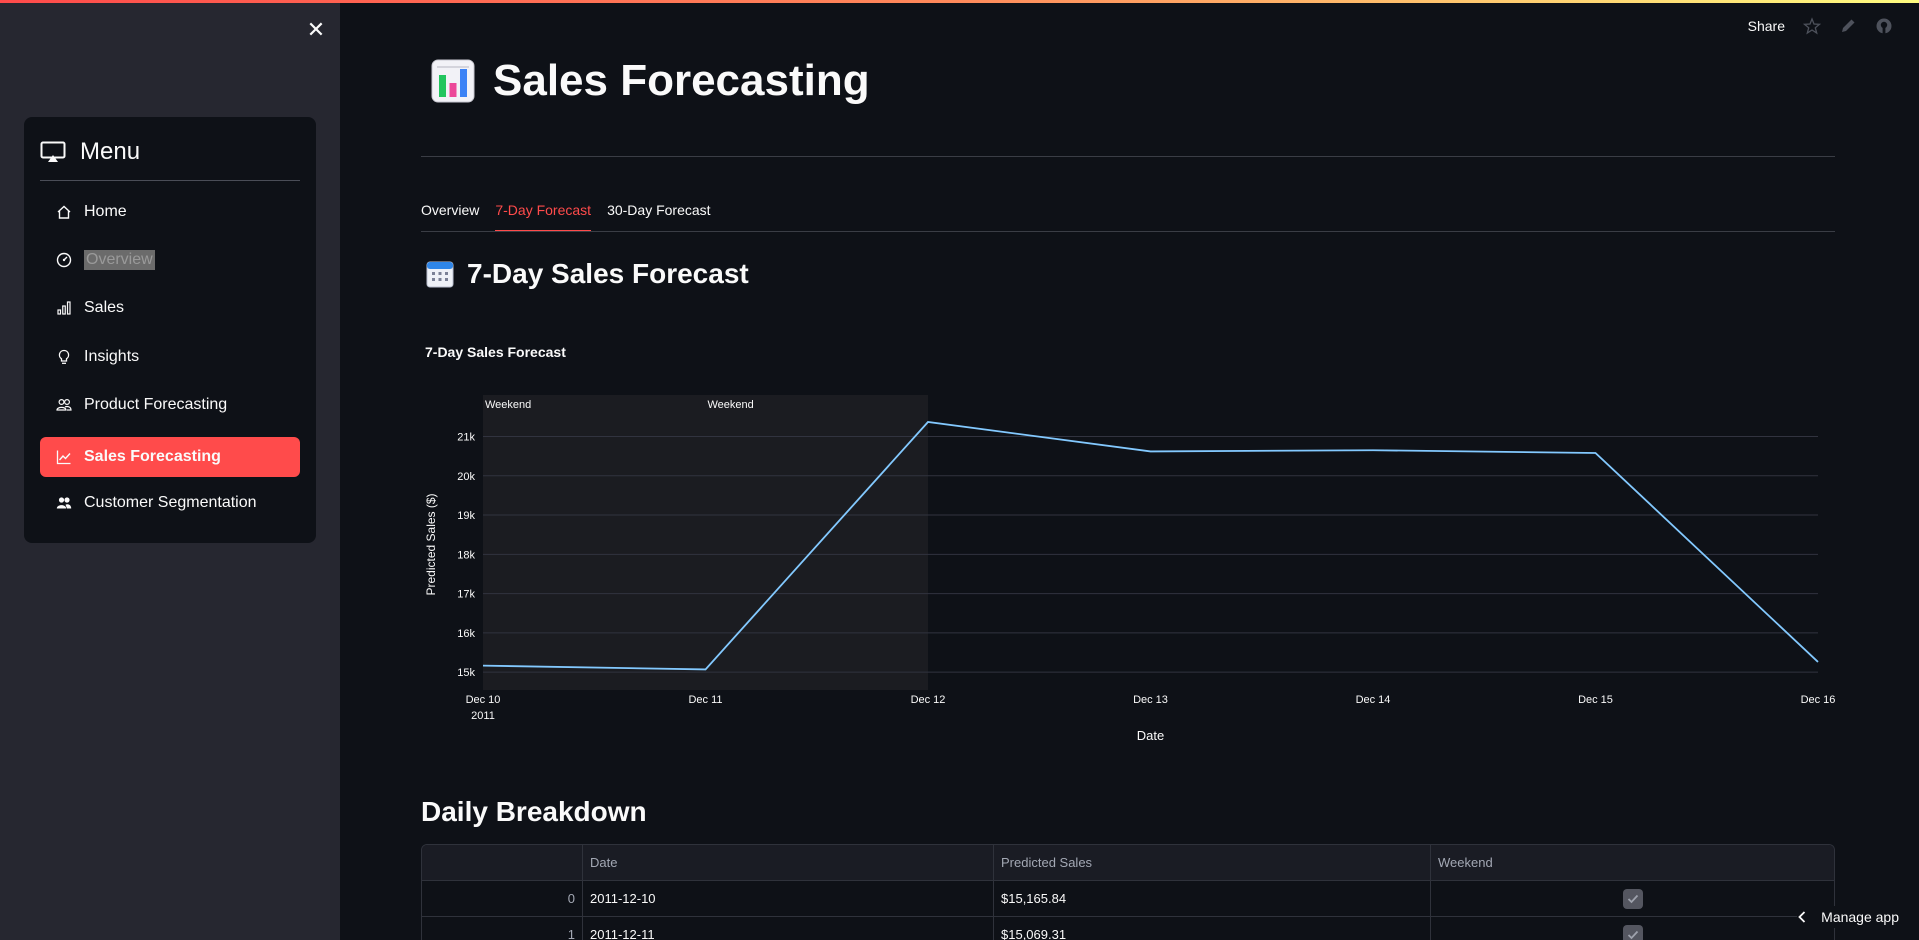 Image resolution: width=1919 pixels, height=940 pixels. What do you see at coordinates (440, 274) in the screenshot?
I see `calendar-icon` at bounding box center [440, 274].